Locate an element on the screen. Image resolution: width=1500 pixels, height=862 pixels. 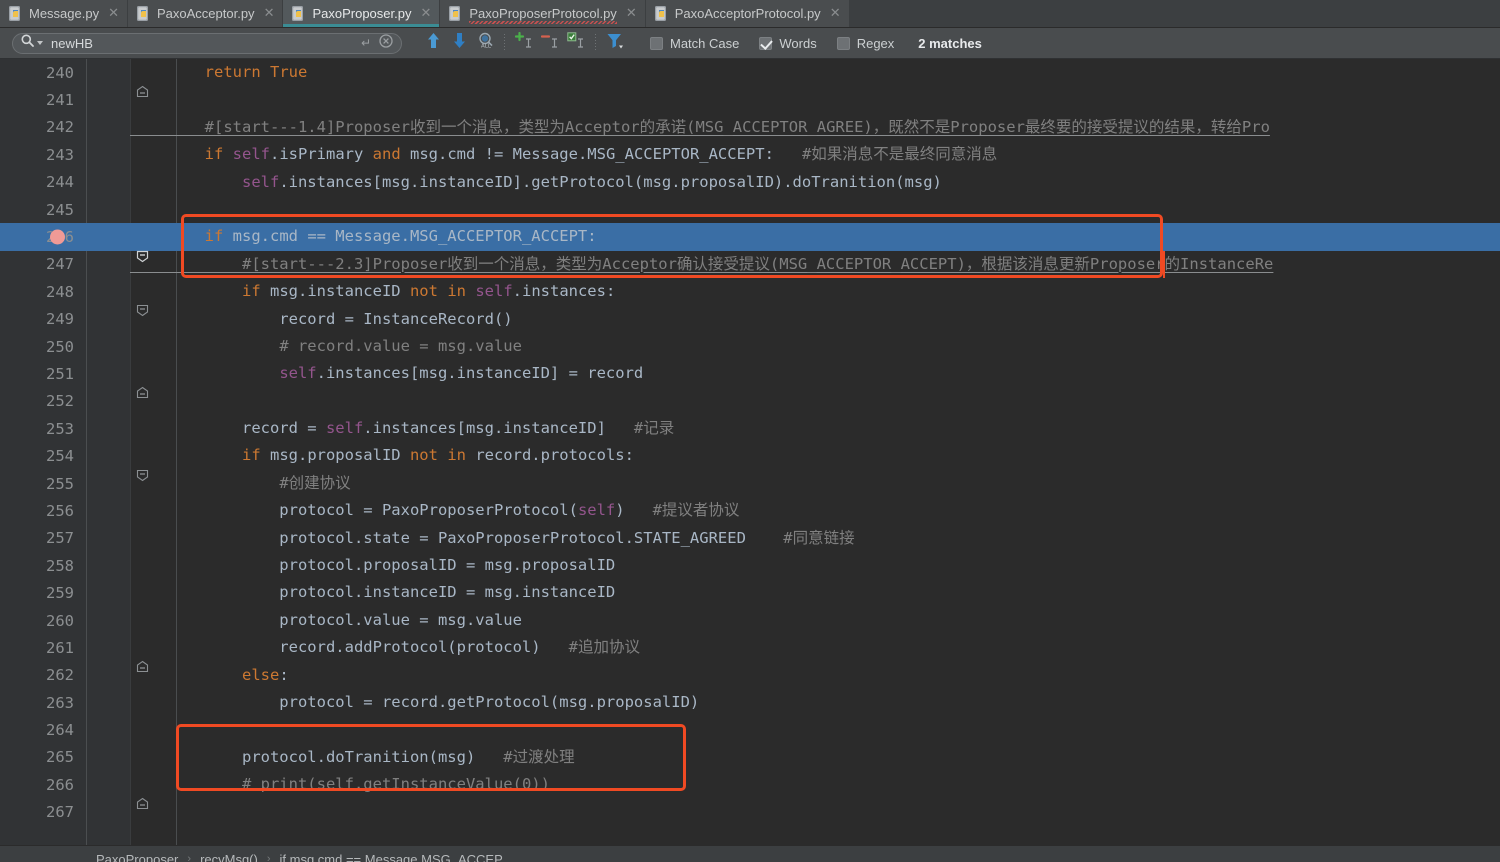
breadcrumb-item-method: recvMsg() is located at coordinates (229, 857).